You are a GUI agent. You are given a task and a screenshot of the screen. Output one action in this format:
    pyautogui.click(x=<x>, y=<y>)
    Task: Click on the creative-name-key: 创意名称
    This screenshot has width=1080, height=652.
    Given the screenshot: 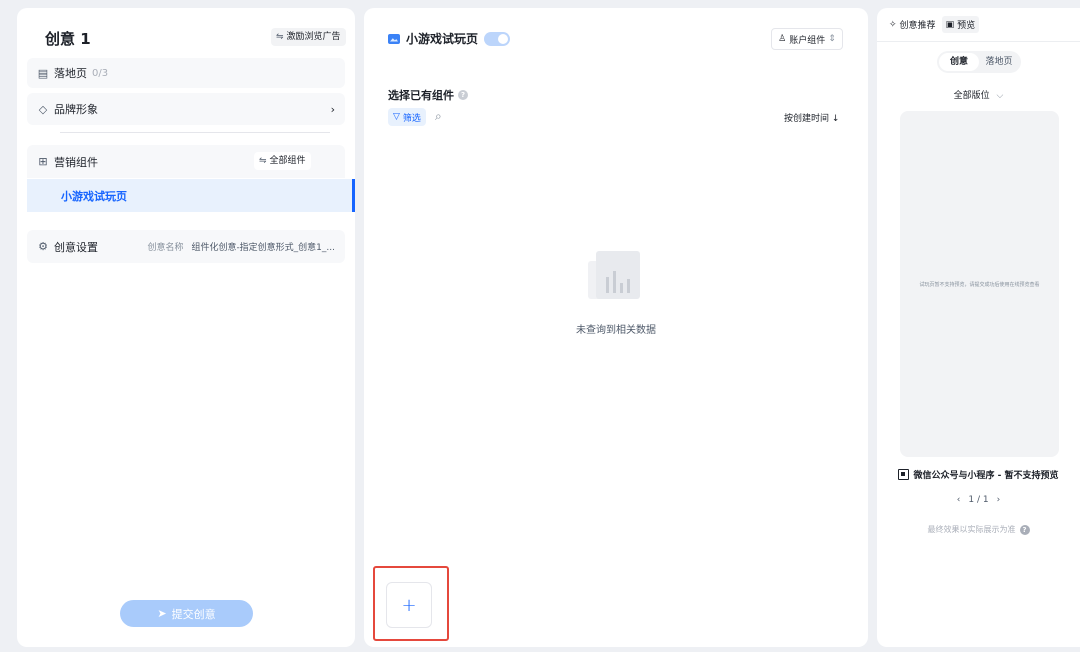 What is the action you would take?
    pyautogui.click(x=165, y=248)
    